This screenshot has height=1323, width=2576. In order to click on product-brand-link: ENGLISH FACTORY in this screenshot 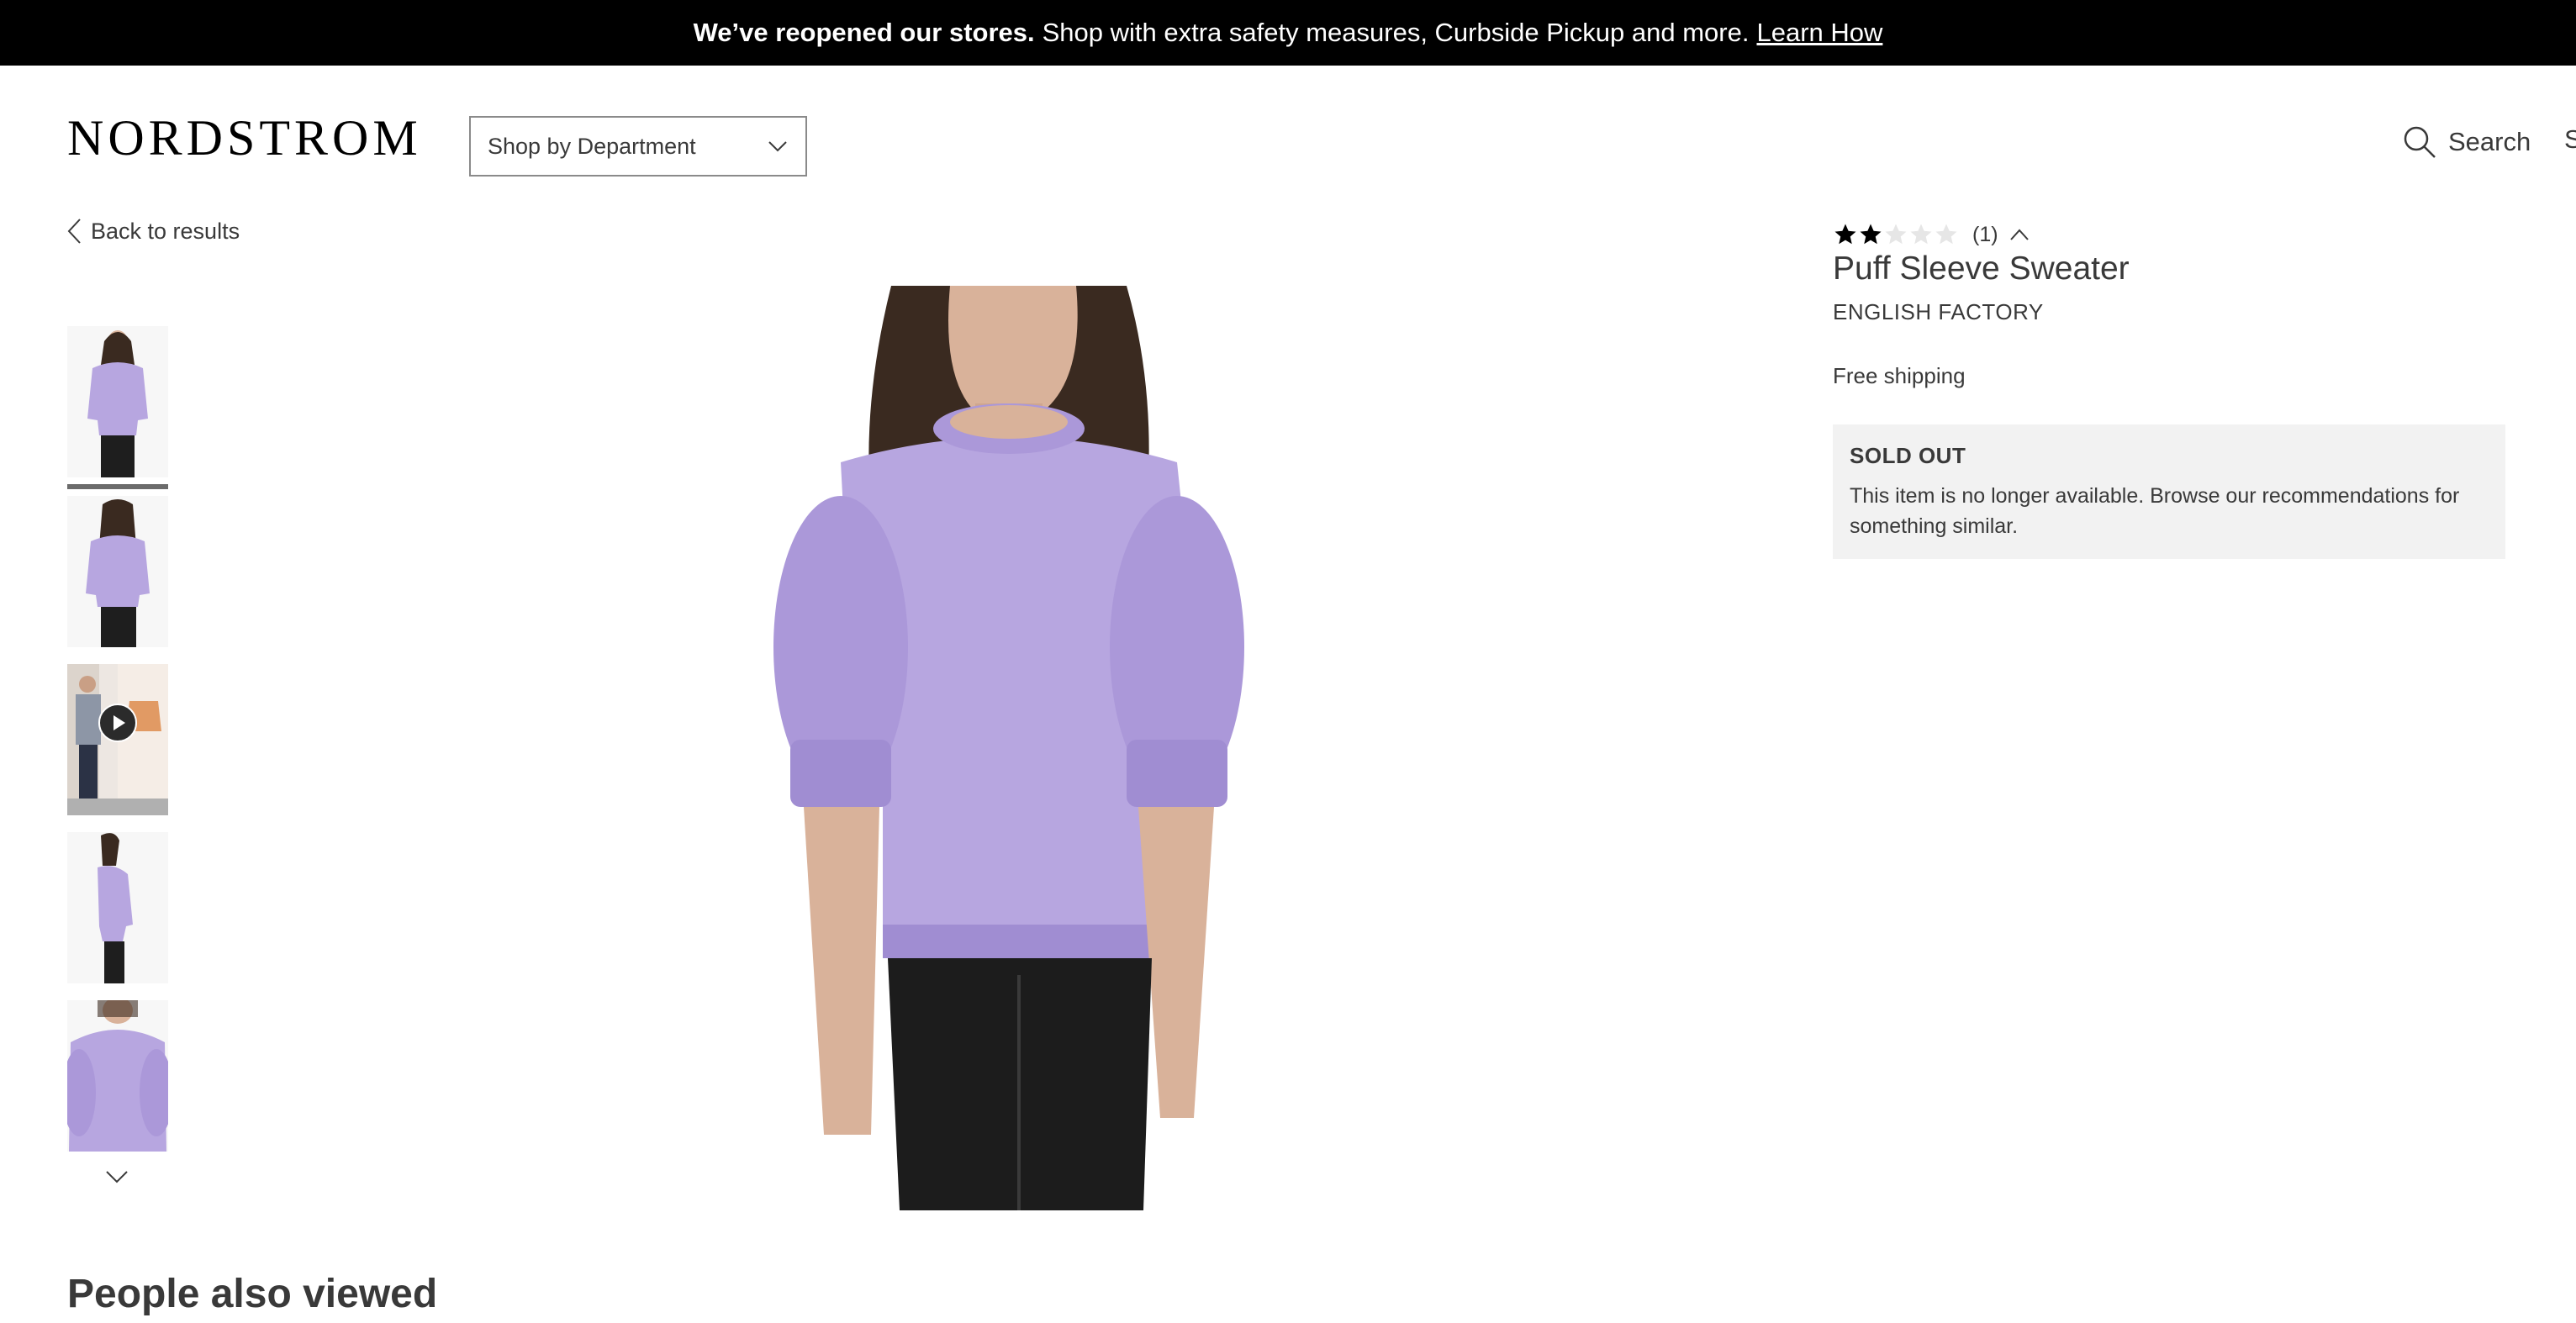, I will do `click(1939, 312)`.